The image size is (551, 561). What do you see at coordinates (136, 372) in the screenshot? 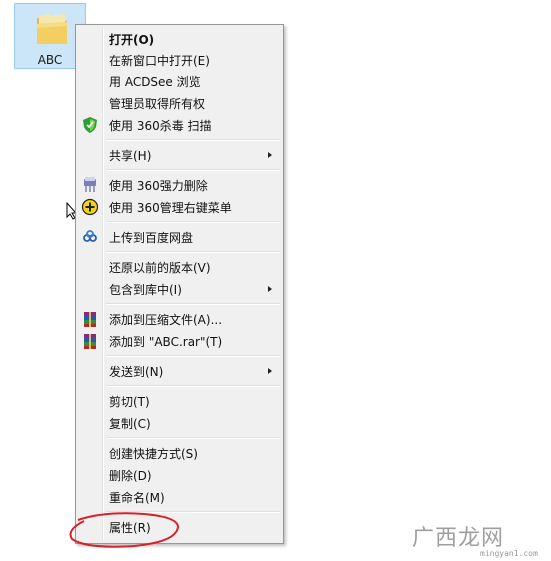
I see `menu-item-label: 发送到(N)` at bounding box center [136, 372].